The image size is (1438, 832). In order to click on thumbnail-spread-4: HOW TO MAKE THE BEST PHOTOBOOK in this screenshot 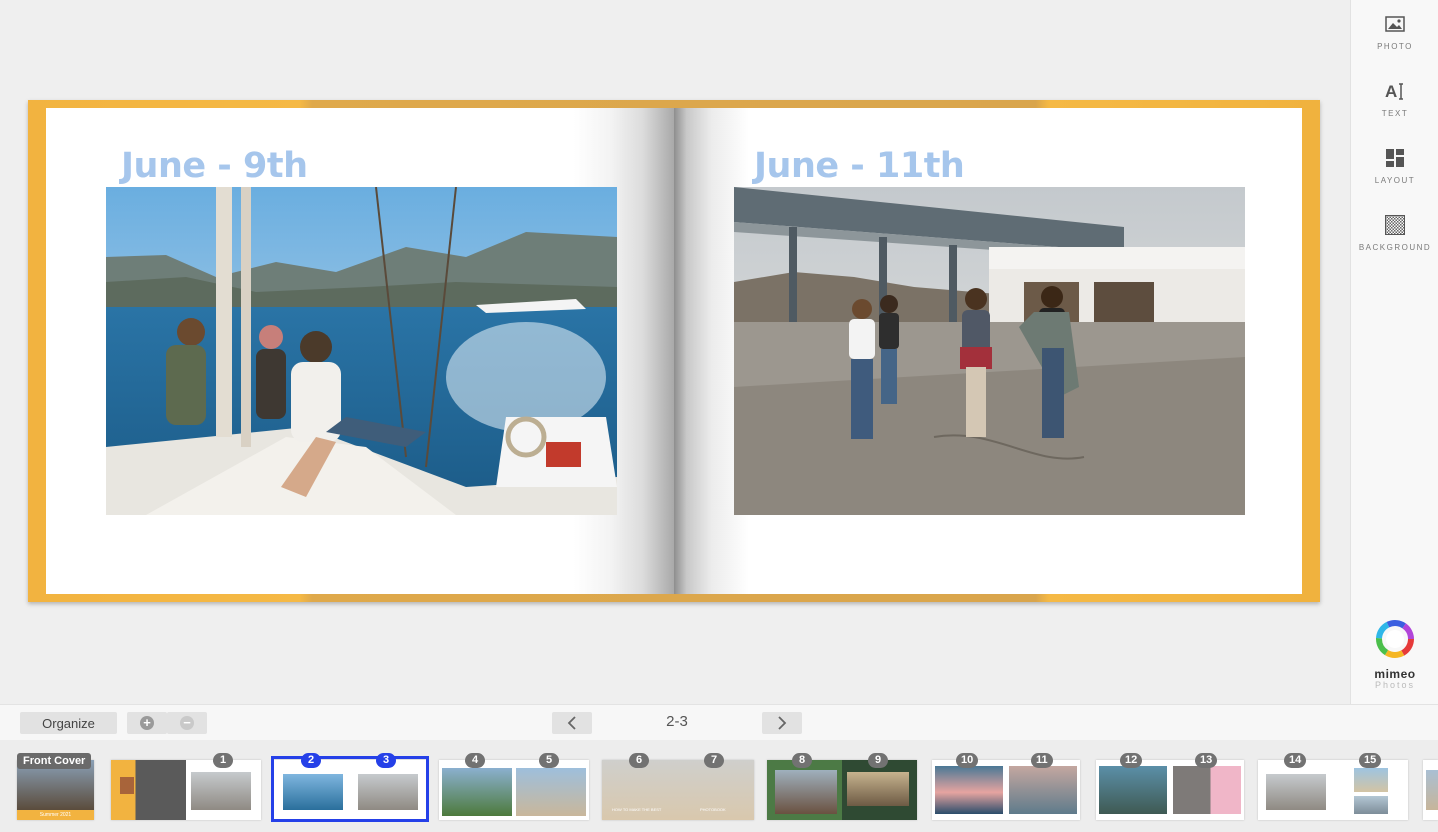, I will do `click(678, 790)`.